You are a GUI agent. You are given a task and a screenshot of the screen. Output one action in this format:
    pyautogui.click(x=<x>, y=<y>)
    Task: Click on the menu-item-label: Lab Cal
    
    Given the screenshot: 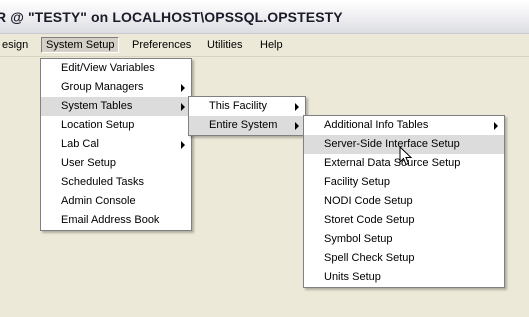 What is the action you would take?
    pyautogui.click(x=80, y=144)
    